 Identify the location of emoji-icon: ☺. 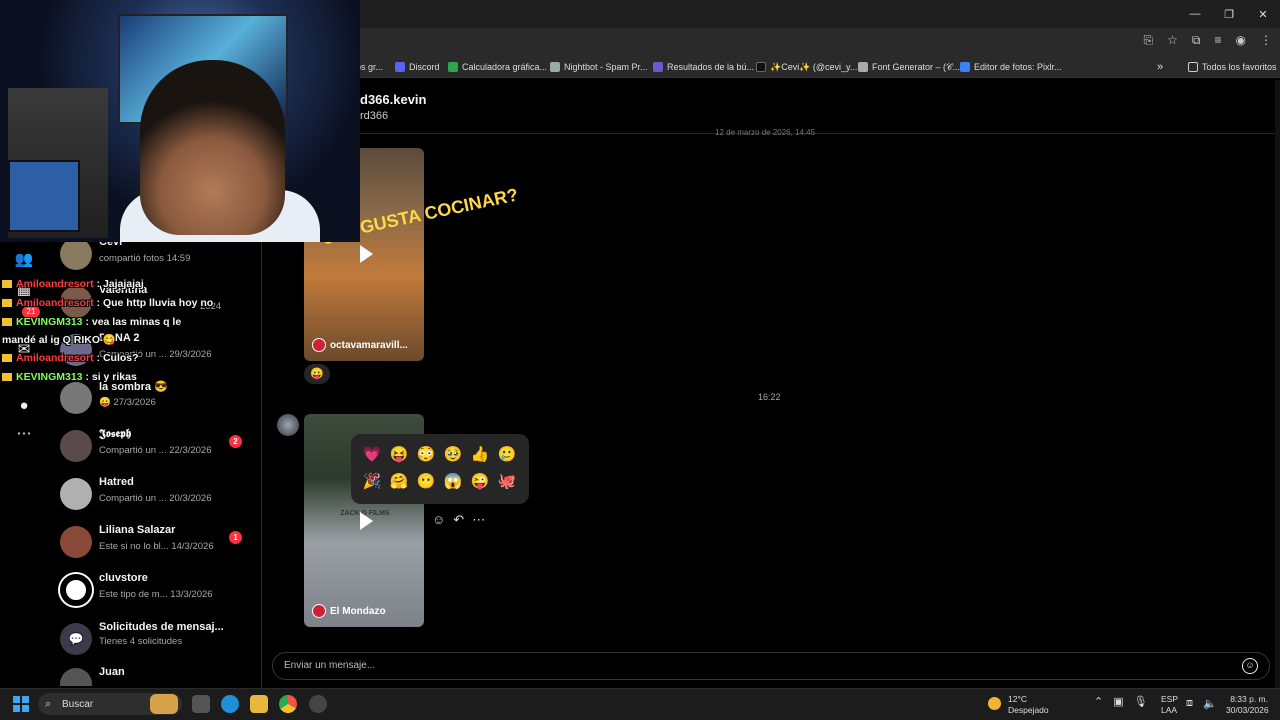
(1250, 666).